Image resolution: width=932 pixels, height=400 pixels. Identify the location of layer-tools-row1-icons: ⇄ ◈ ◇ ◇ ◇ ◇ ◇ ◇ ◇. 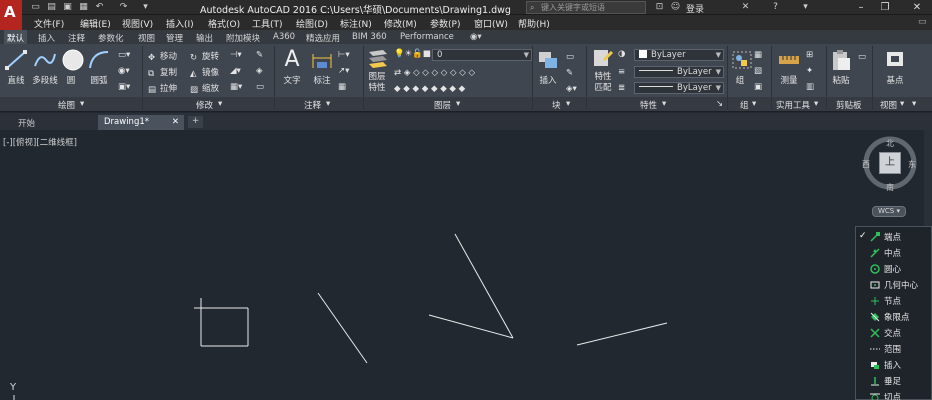
(434, 73).